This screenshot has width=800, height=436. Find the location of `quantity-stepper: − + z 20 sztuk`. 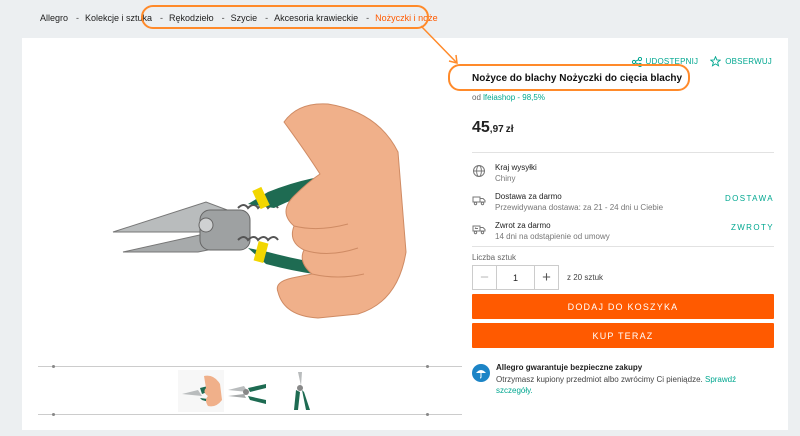

quantity-stepper: − + z 20 sztuk is located at coordinates (537, 277).